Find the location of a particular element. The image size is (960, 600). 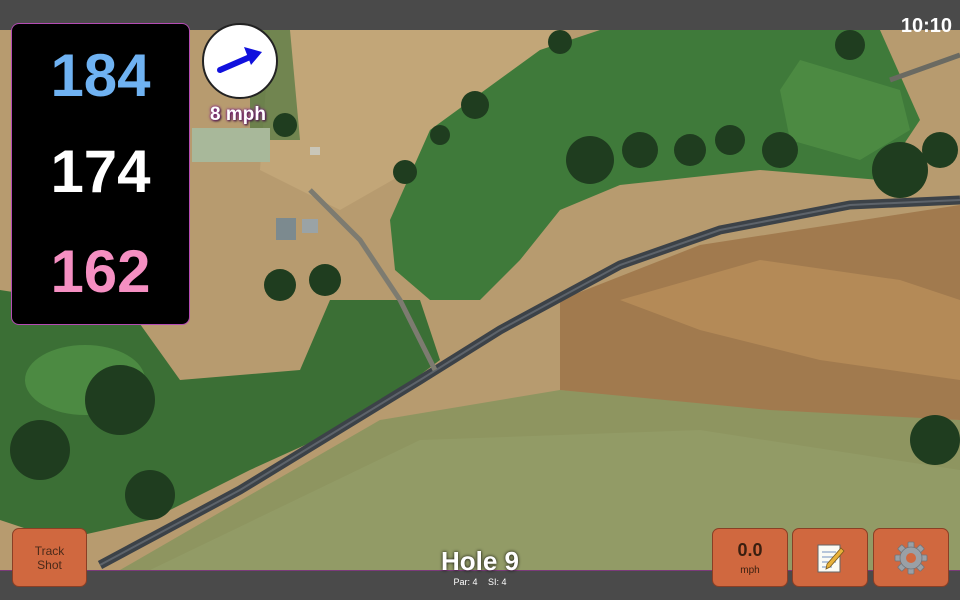

back-distance: 184 is located at coordinates (100, 75).